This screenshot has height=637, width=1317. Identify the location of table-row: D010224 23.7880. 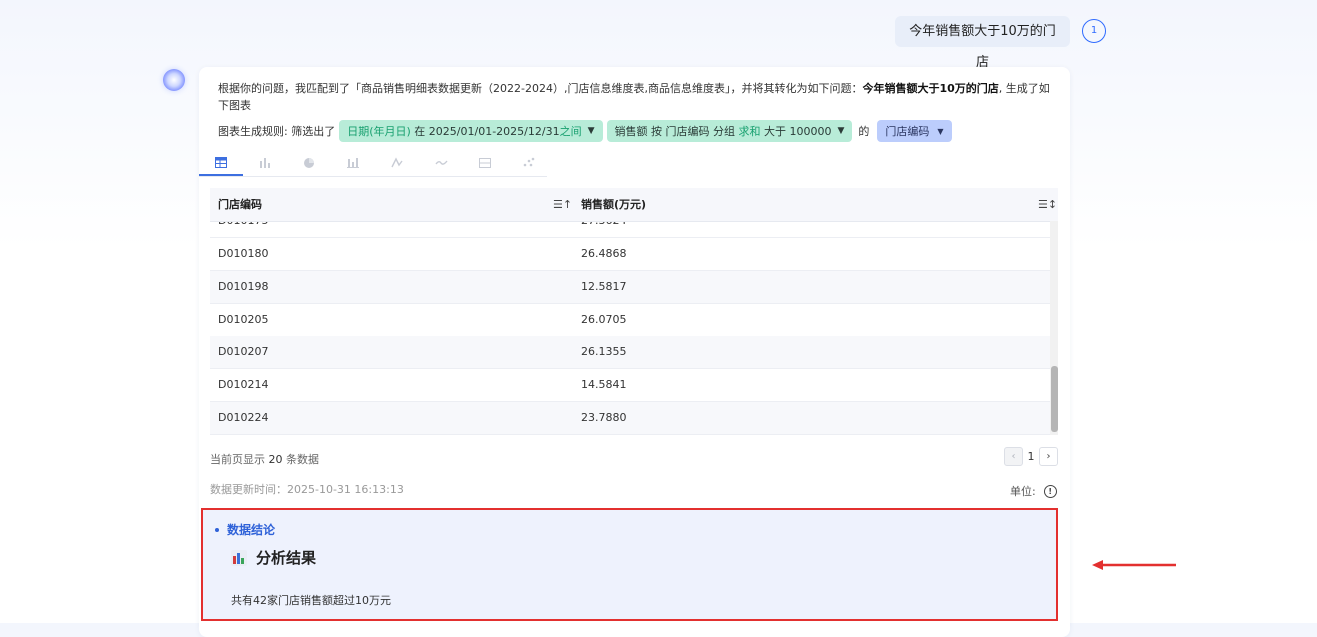
(630, 418).